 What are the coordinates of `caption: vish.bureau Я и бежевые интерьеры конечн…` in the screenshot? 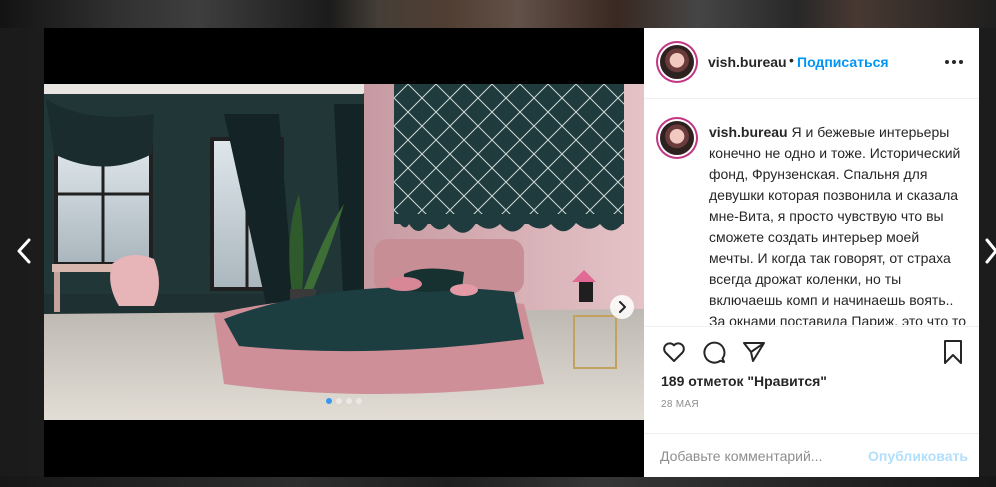 It's located at (838, 223).